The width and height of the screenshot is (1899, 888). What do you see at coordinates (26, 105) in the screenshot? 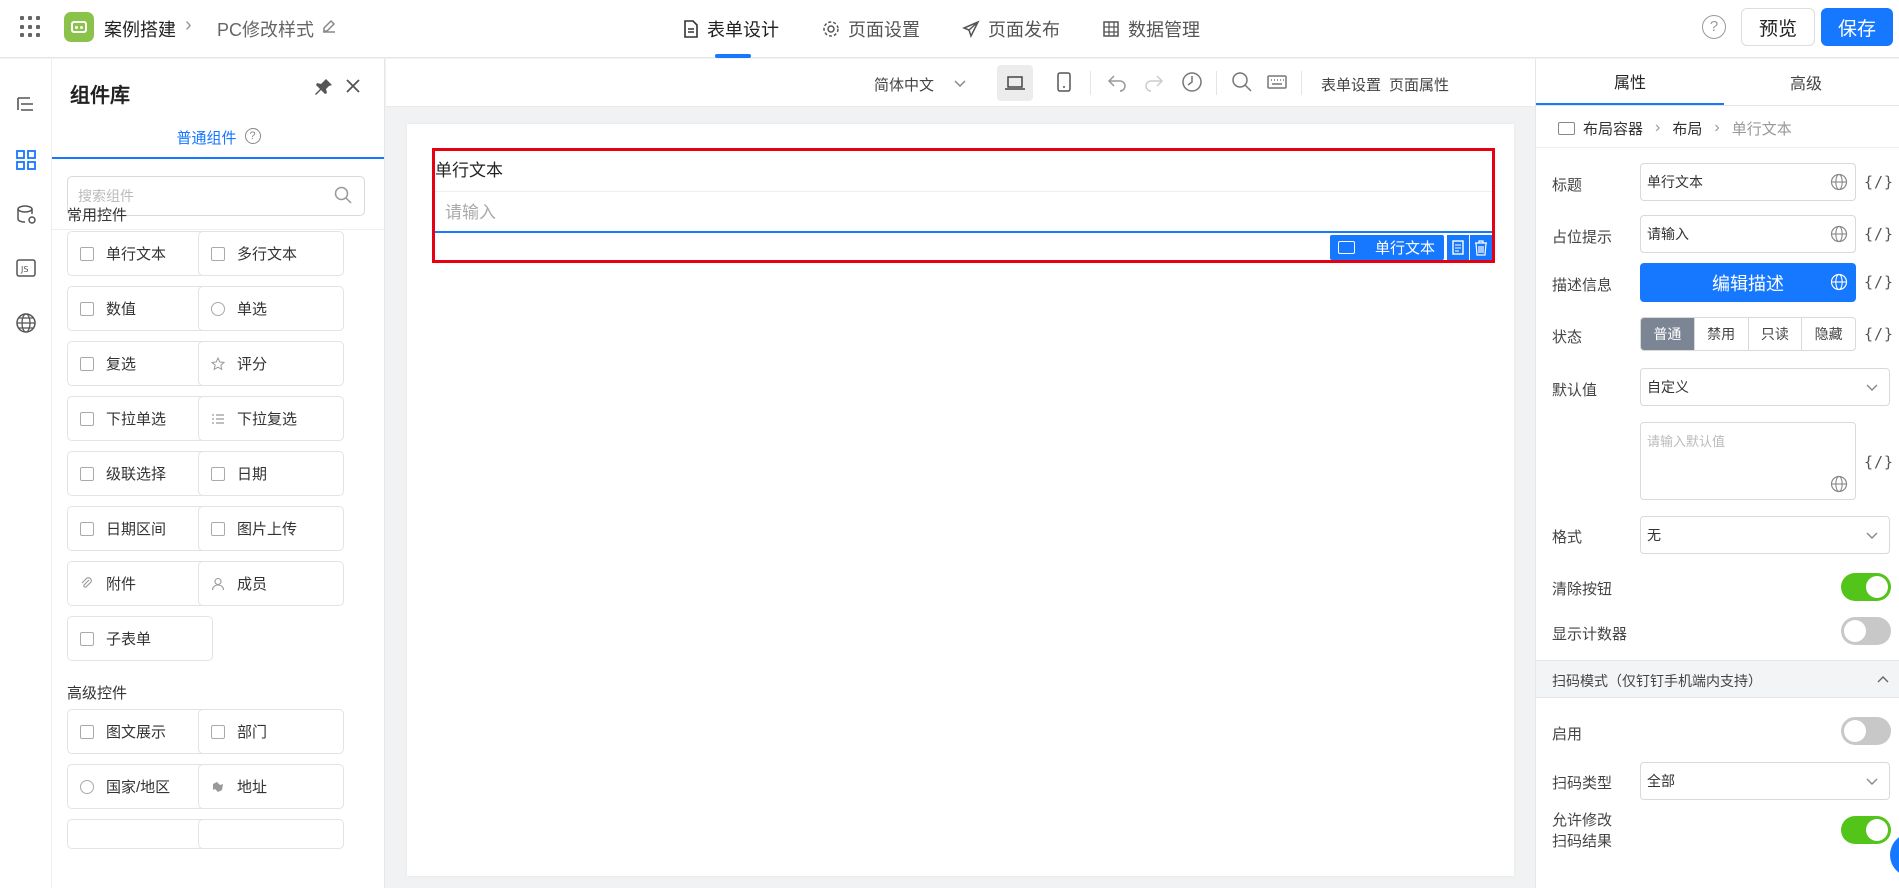
I see `outline-tree-icon` at bounding box center [26, 105].